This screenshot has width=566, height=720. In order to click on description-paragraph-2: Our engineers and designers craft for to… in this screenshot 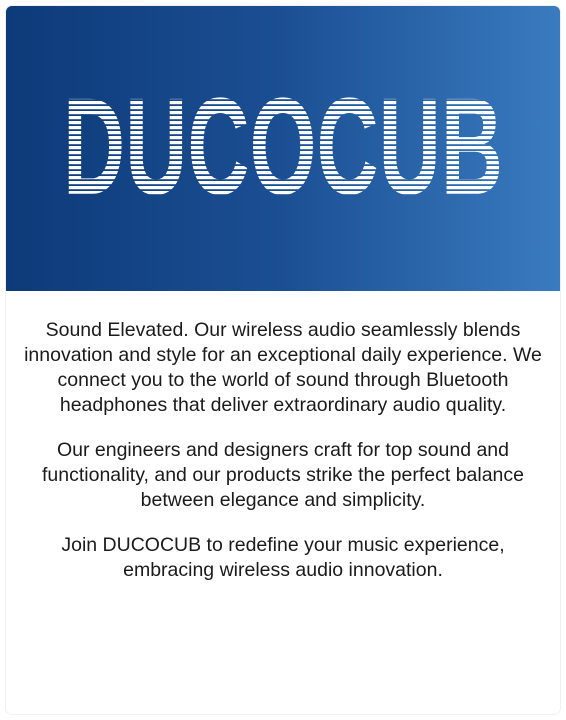, I will do `click(283, 475)`.